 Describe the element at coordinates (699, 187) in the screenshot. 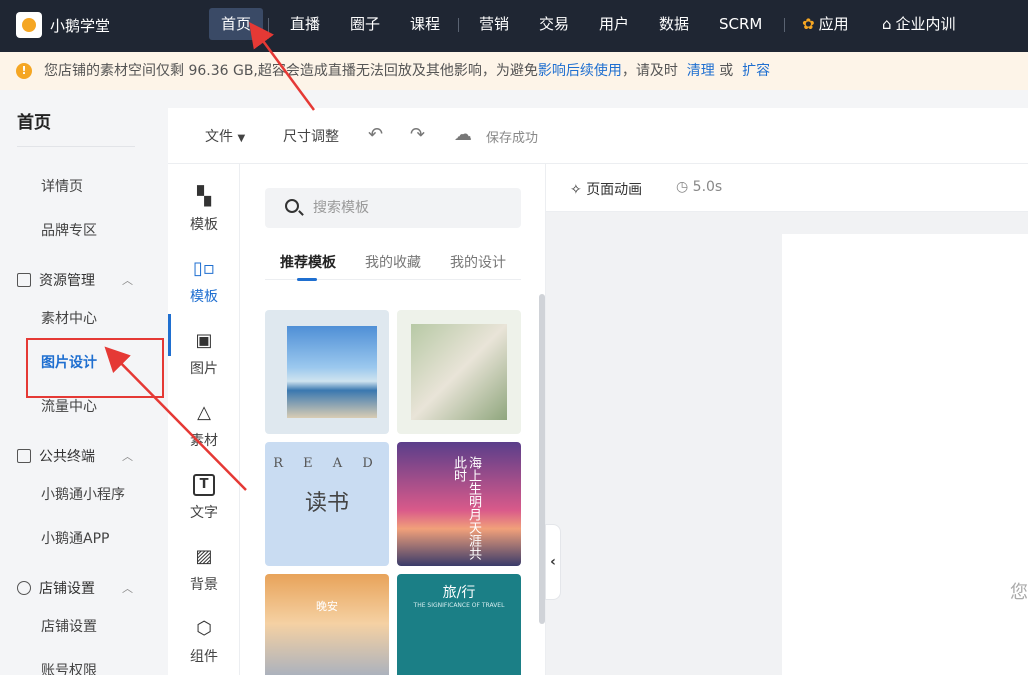

I see `duration-control: ◷ 5.0s` at that location.